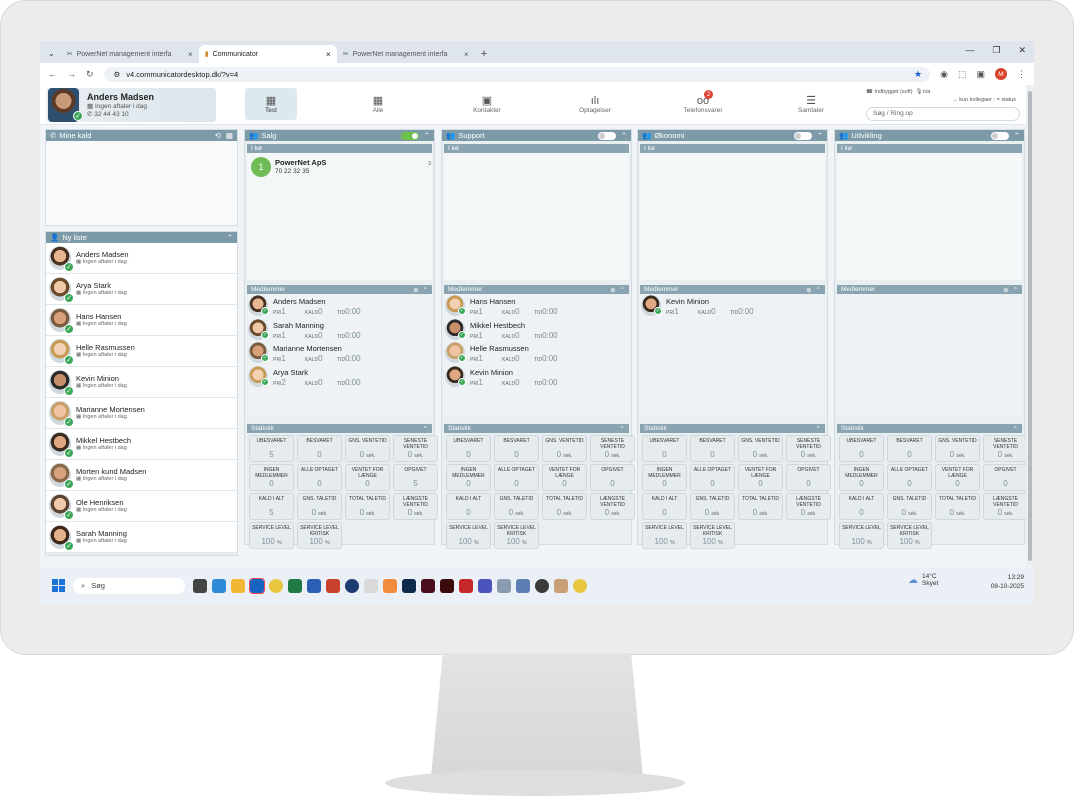  Describe the element at coordinates (484, 54) in the screenshot. I see `new-tab-button: +` at that location.